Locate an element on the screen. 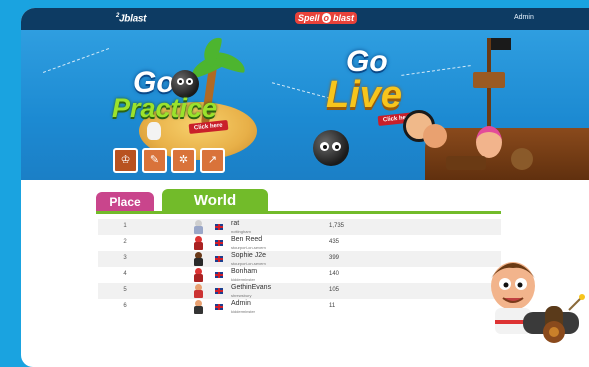  player-name: rat is located at coordinates (235, 223).